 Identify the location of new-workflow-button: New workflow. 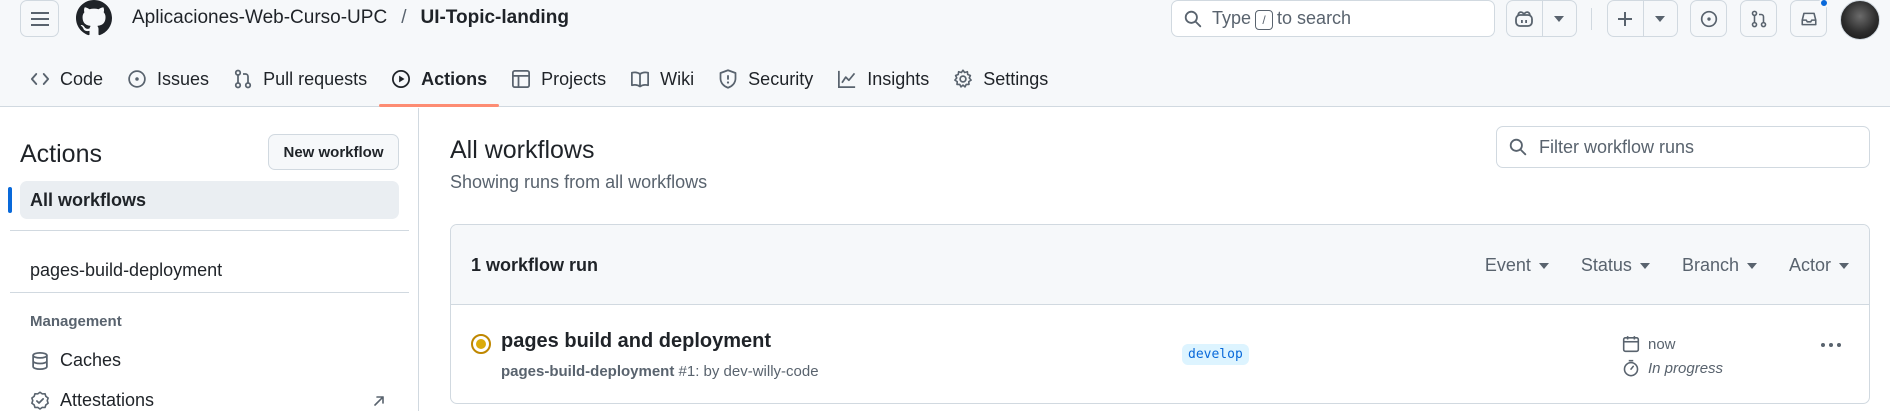
(333, 152).